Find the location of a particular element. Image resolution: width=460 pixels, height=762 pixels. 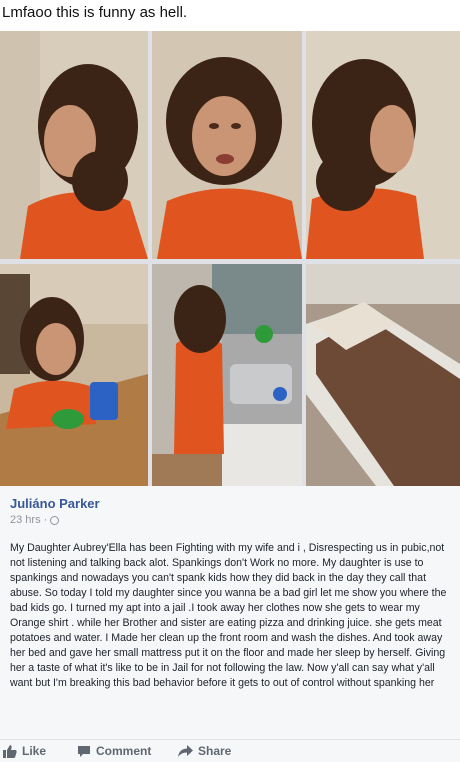

photo-child-at-table is located at coordinates (74, 375).